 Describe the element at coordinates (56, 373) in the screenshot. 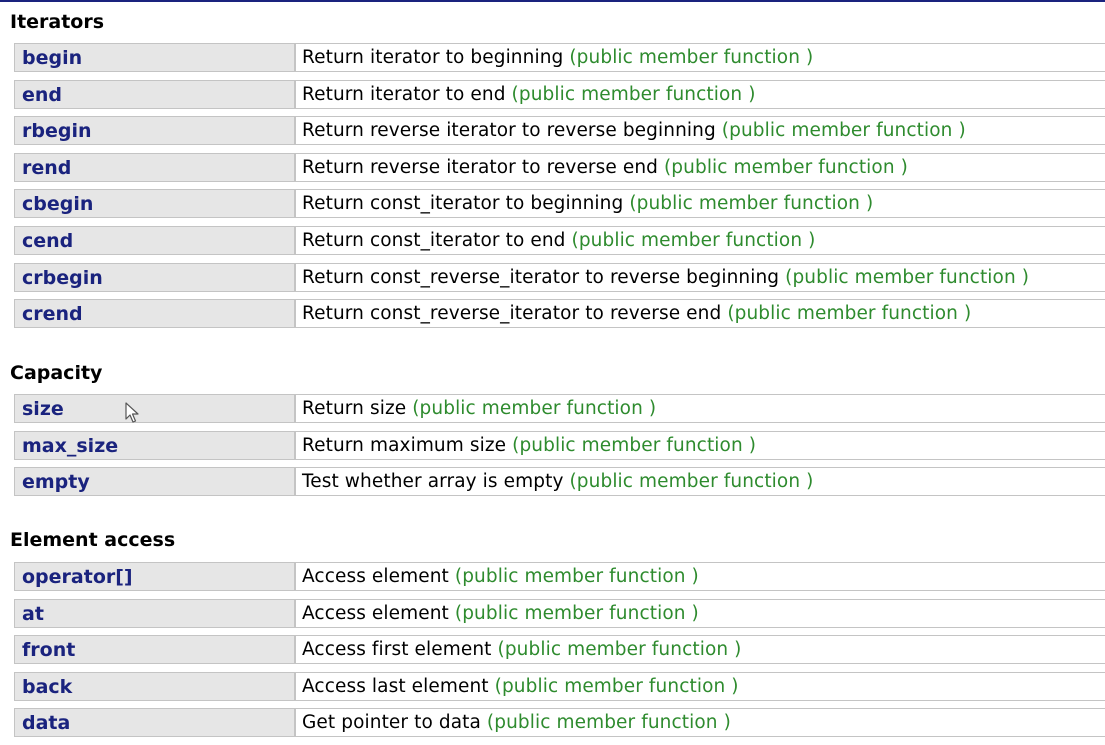

I see `section-title: Capacity` at that location.